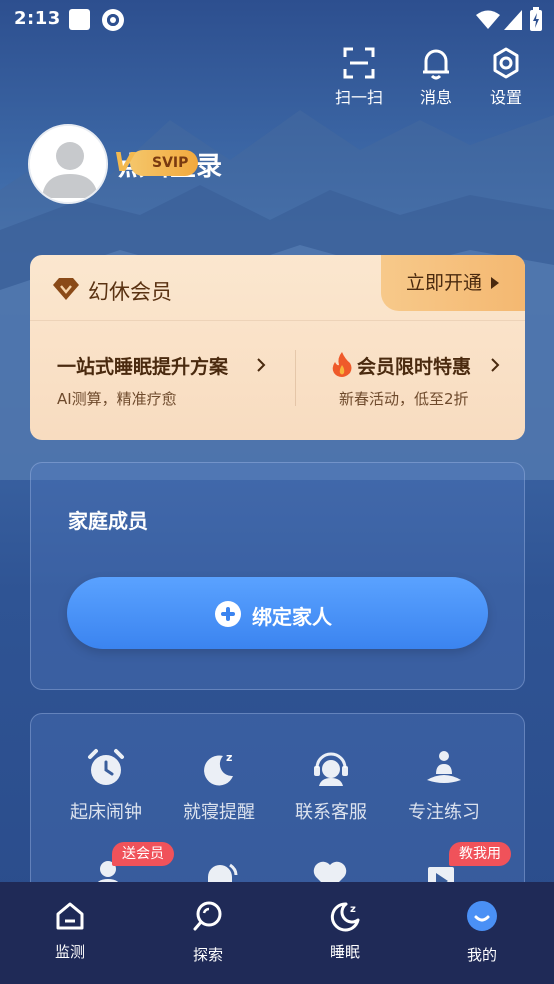 The width and height of the screenshot is (554, 984). I want to click on family-title: 家庭成员, so click(108, 521).